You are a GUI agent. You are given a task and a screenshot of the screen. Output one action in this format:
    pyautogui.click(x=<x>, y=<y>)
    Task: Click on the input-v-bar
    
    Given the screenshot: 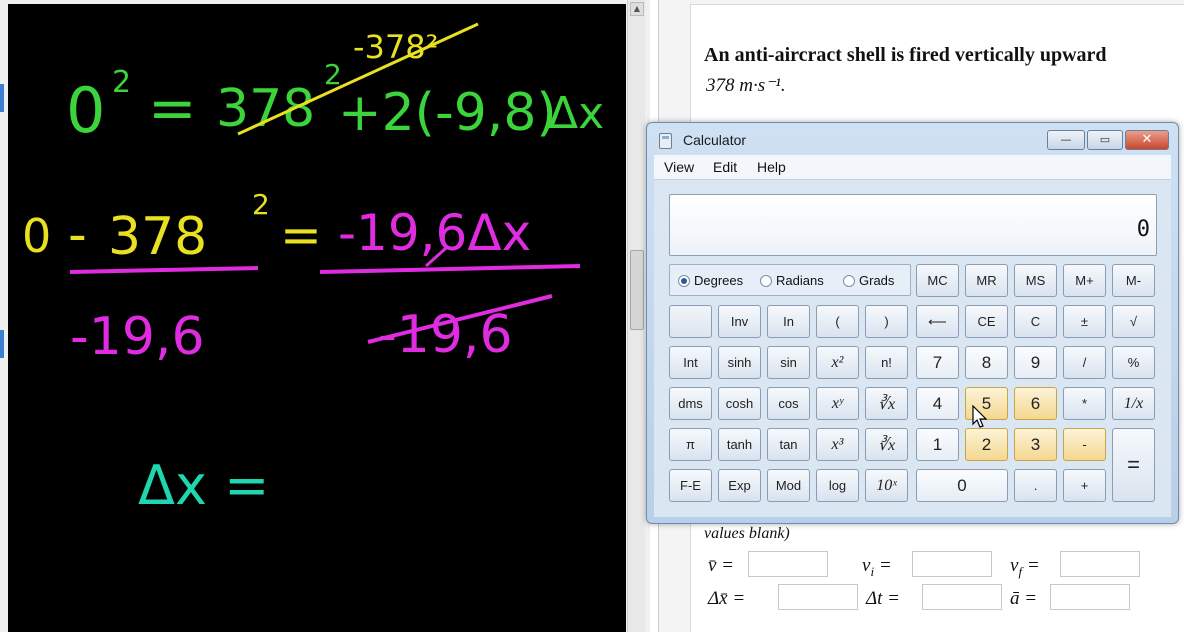 What is the action you would take?
    pyautogui.click(x=788, y=564)
    